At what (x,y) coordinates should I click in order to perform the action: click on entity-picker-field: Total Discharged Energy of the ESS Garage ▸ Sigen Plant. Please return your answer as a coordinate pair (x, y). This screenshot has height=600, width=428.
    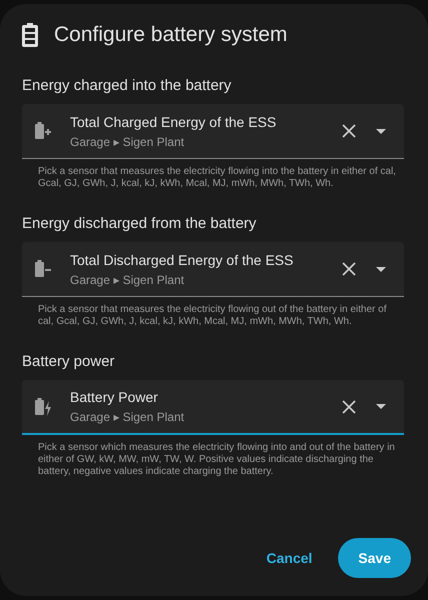
    Looking at the image, I should click on (213, 269).